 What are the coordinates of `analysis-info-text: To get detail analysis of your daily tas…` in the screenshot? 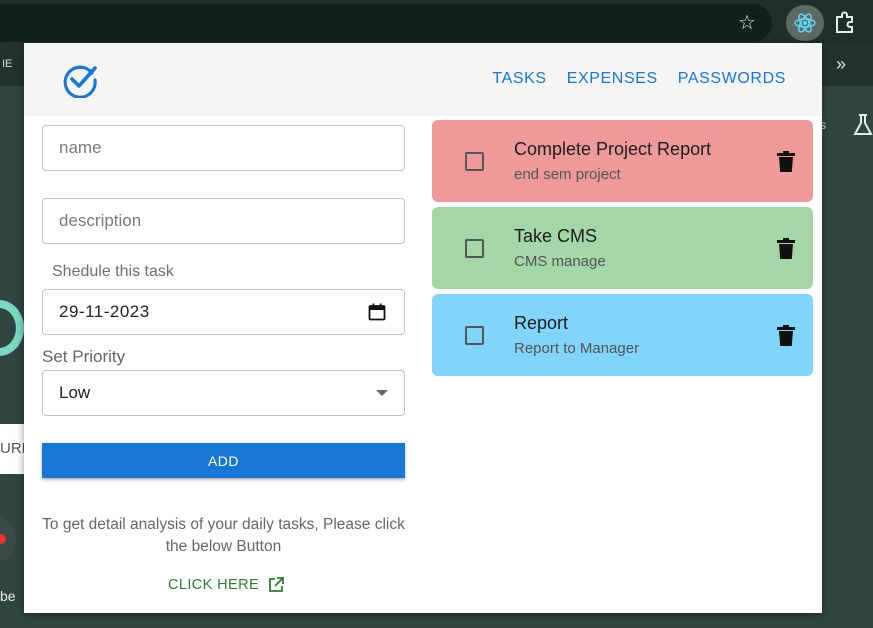 It's located at (223, 535).